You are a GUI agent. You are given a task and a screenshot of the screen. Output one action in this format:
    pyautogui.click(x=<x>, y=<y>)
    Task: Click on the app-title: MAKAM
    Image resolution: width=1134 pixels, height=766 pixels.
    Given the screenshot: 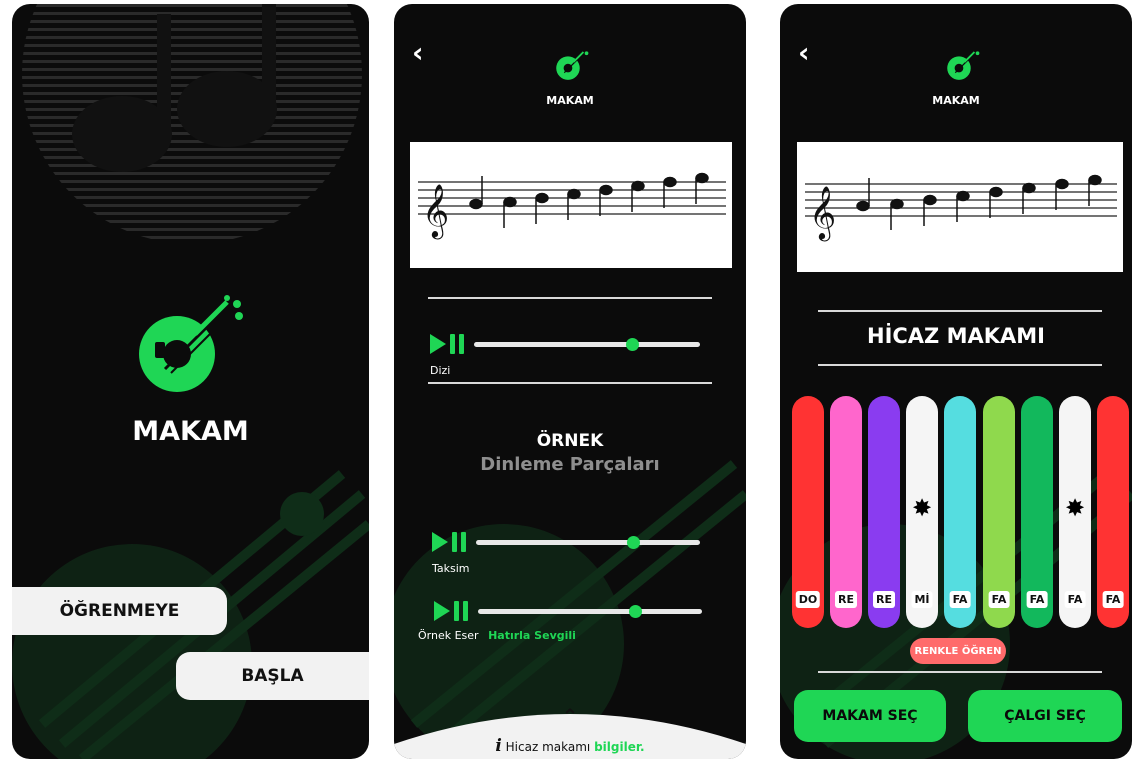 What is the action you would take?
    pyautogui.click(x=190, y=431)
    